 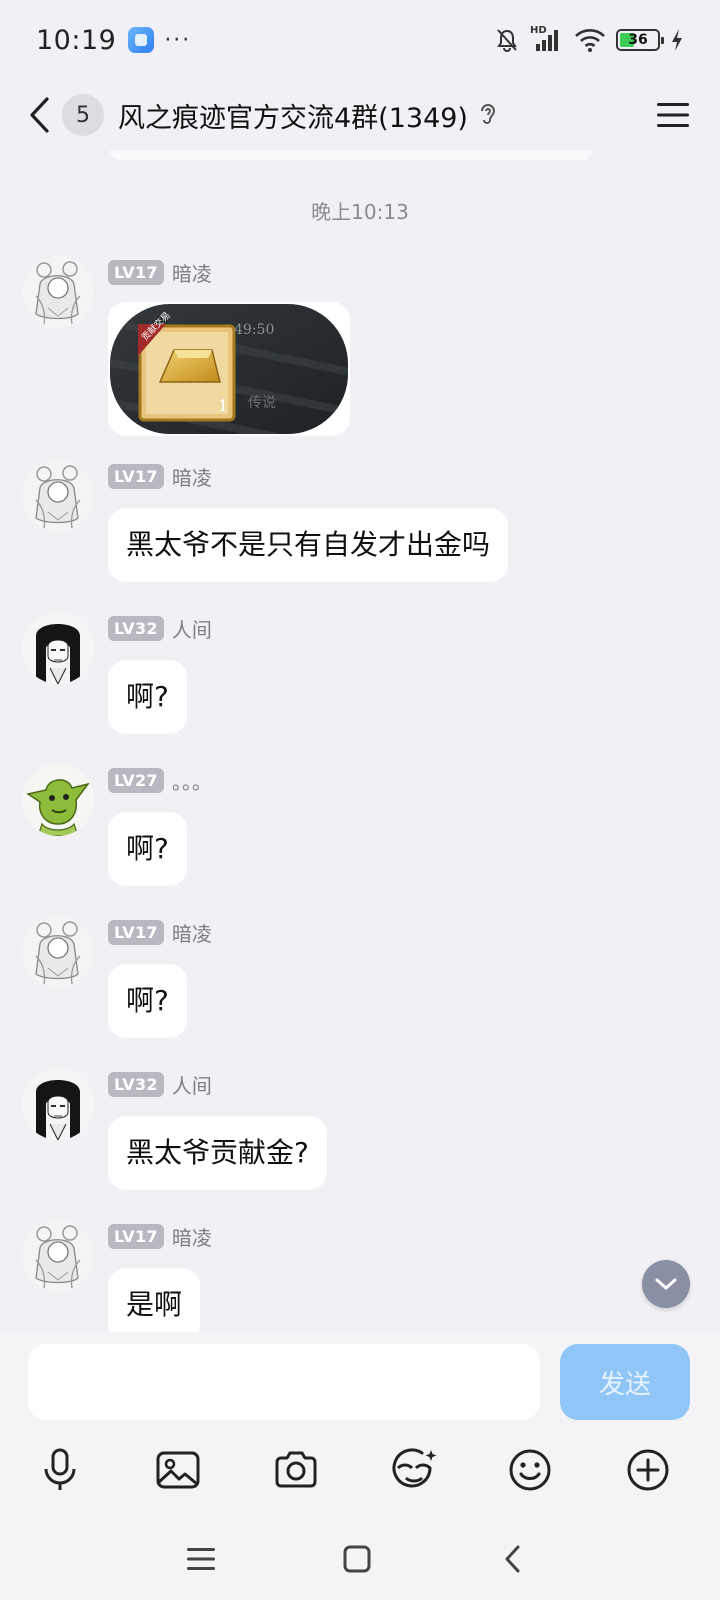 What do you see at coordinates (308, 545) in the screenshot?
I see `message-bubble: 黑太爷不是只有自发才出金吗` at bounding box center [308, 545].